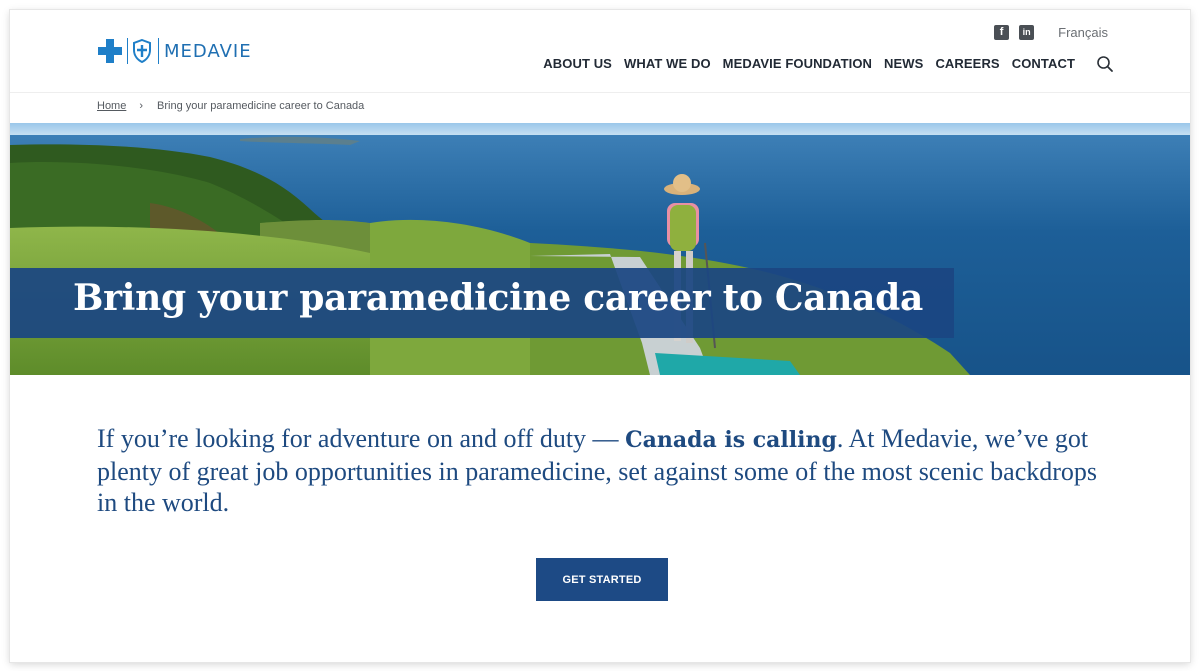 The height and width of the screenshot is (671, 1200). I want to click on hero-title-bar: Bring your paramedicine career to Canada, so click(482, 303).